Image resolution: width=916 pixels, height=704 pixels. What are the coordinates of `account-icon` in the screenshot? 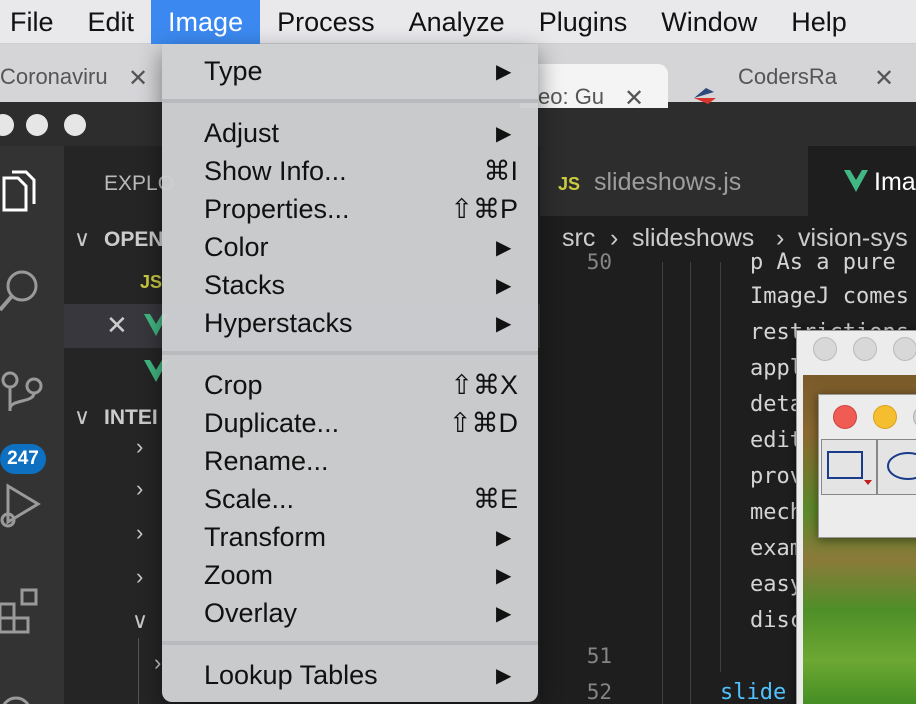 It's located at (22, 695).